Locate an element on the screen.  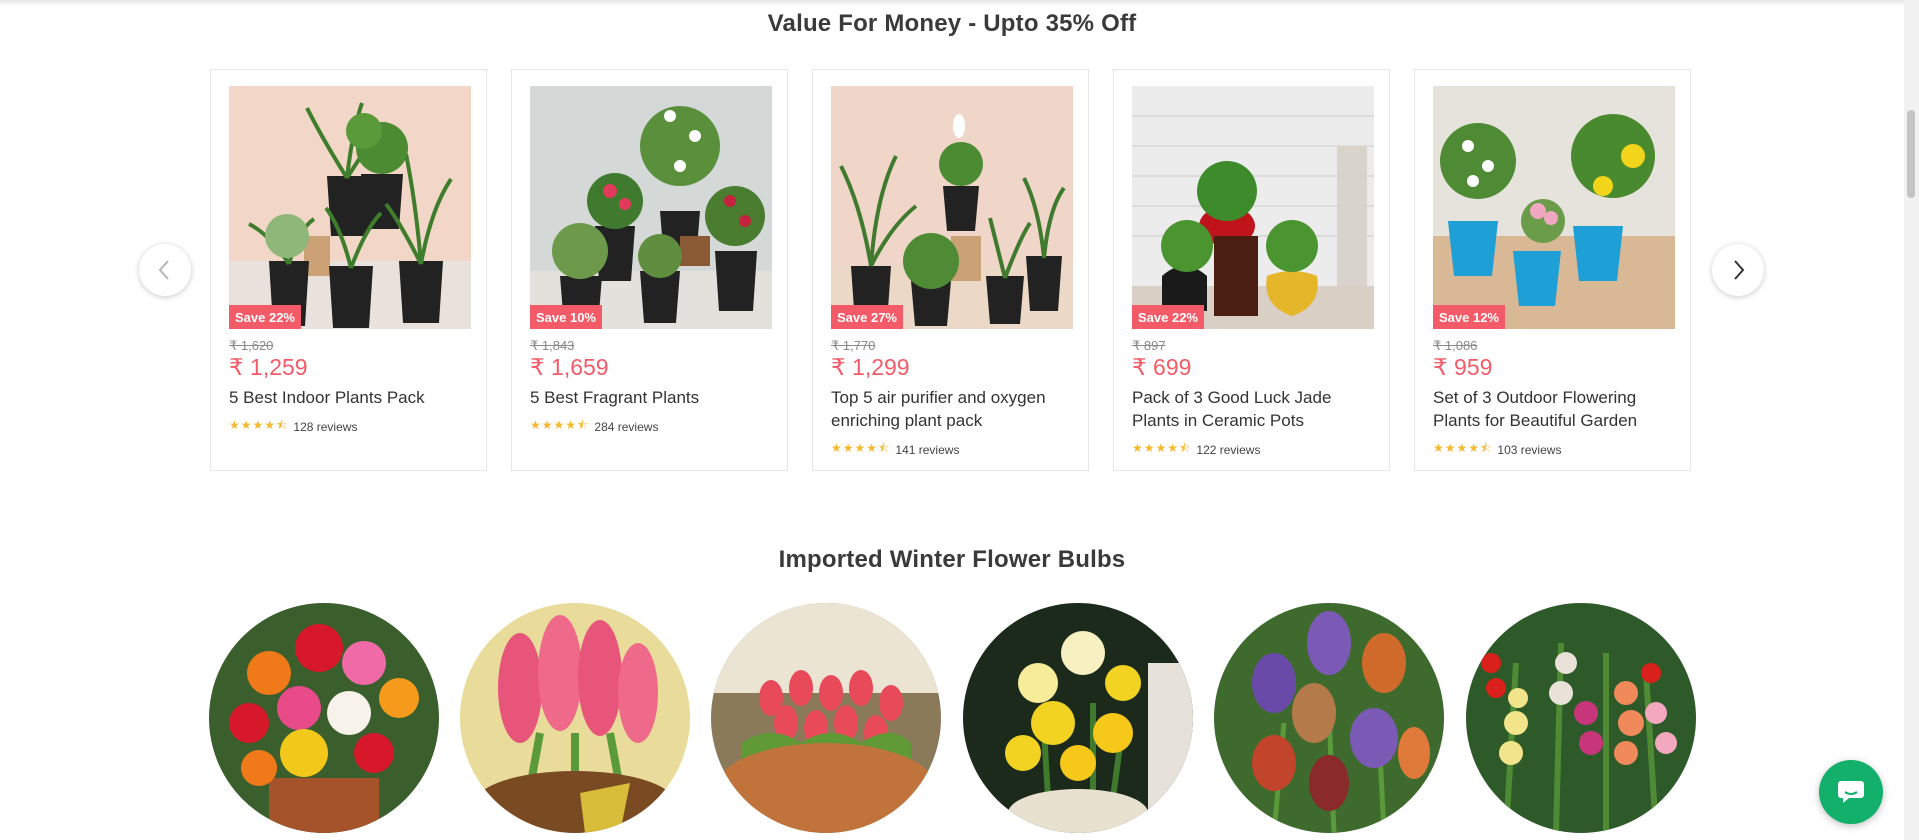
chevron-right-icon is located at coordinates (1739, 270).